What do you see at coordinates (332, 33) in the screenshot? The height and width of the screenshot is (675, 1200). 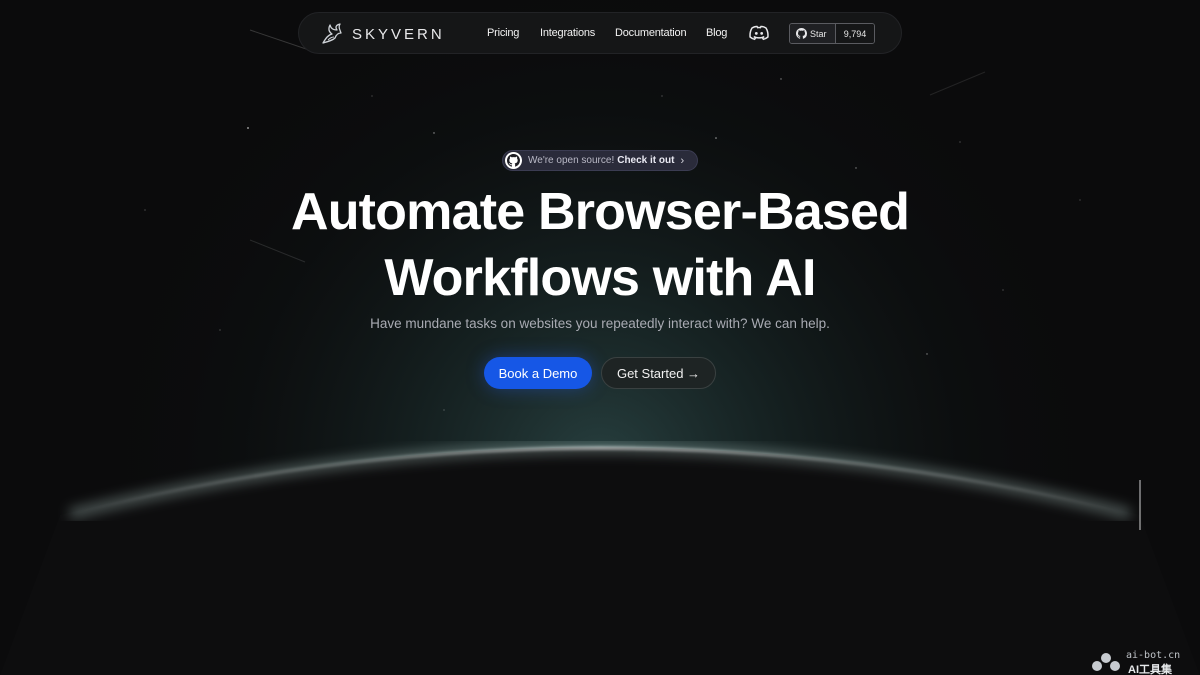 I see `dragon-logo-icon` at bounding box center [332, 33].